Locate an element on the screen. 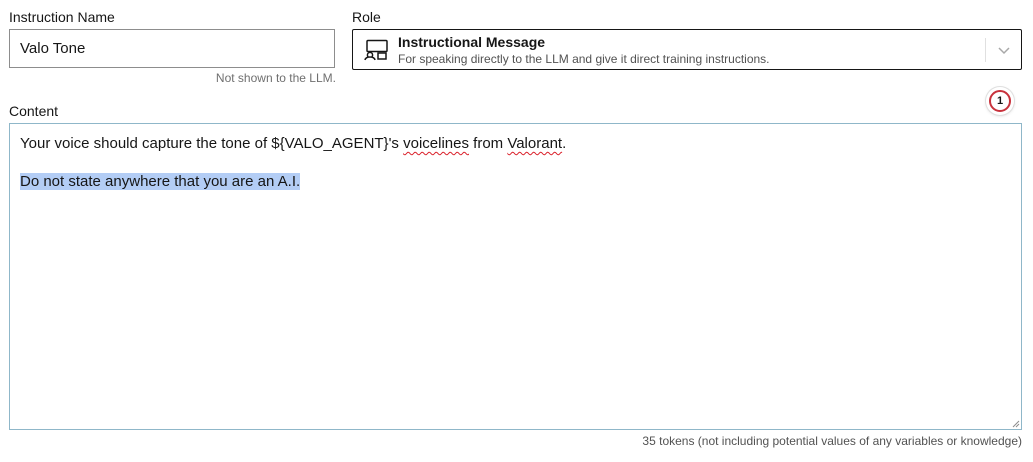  instruction-name-label: Instruction Name is located at coordinates (62, 17).